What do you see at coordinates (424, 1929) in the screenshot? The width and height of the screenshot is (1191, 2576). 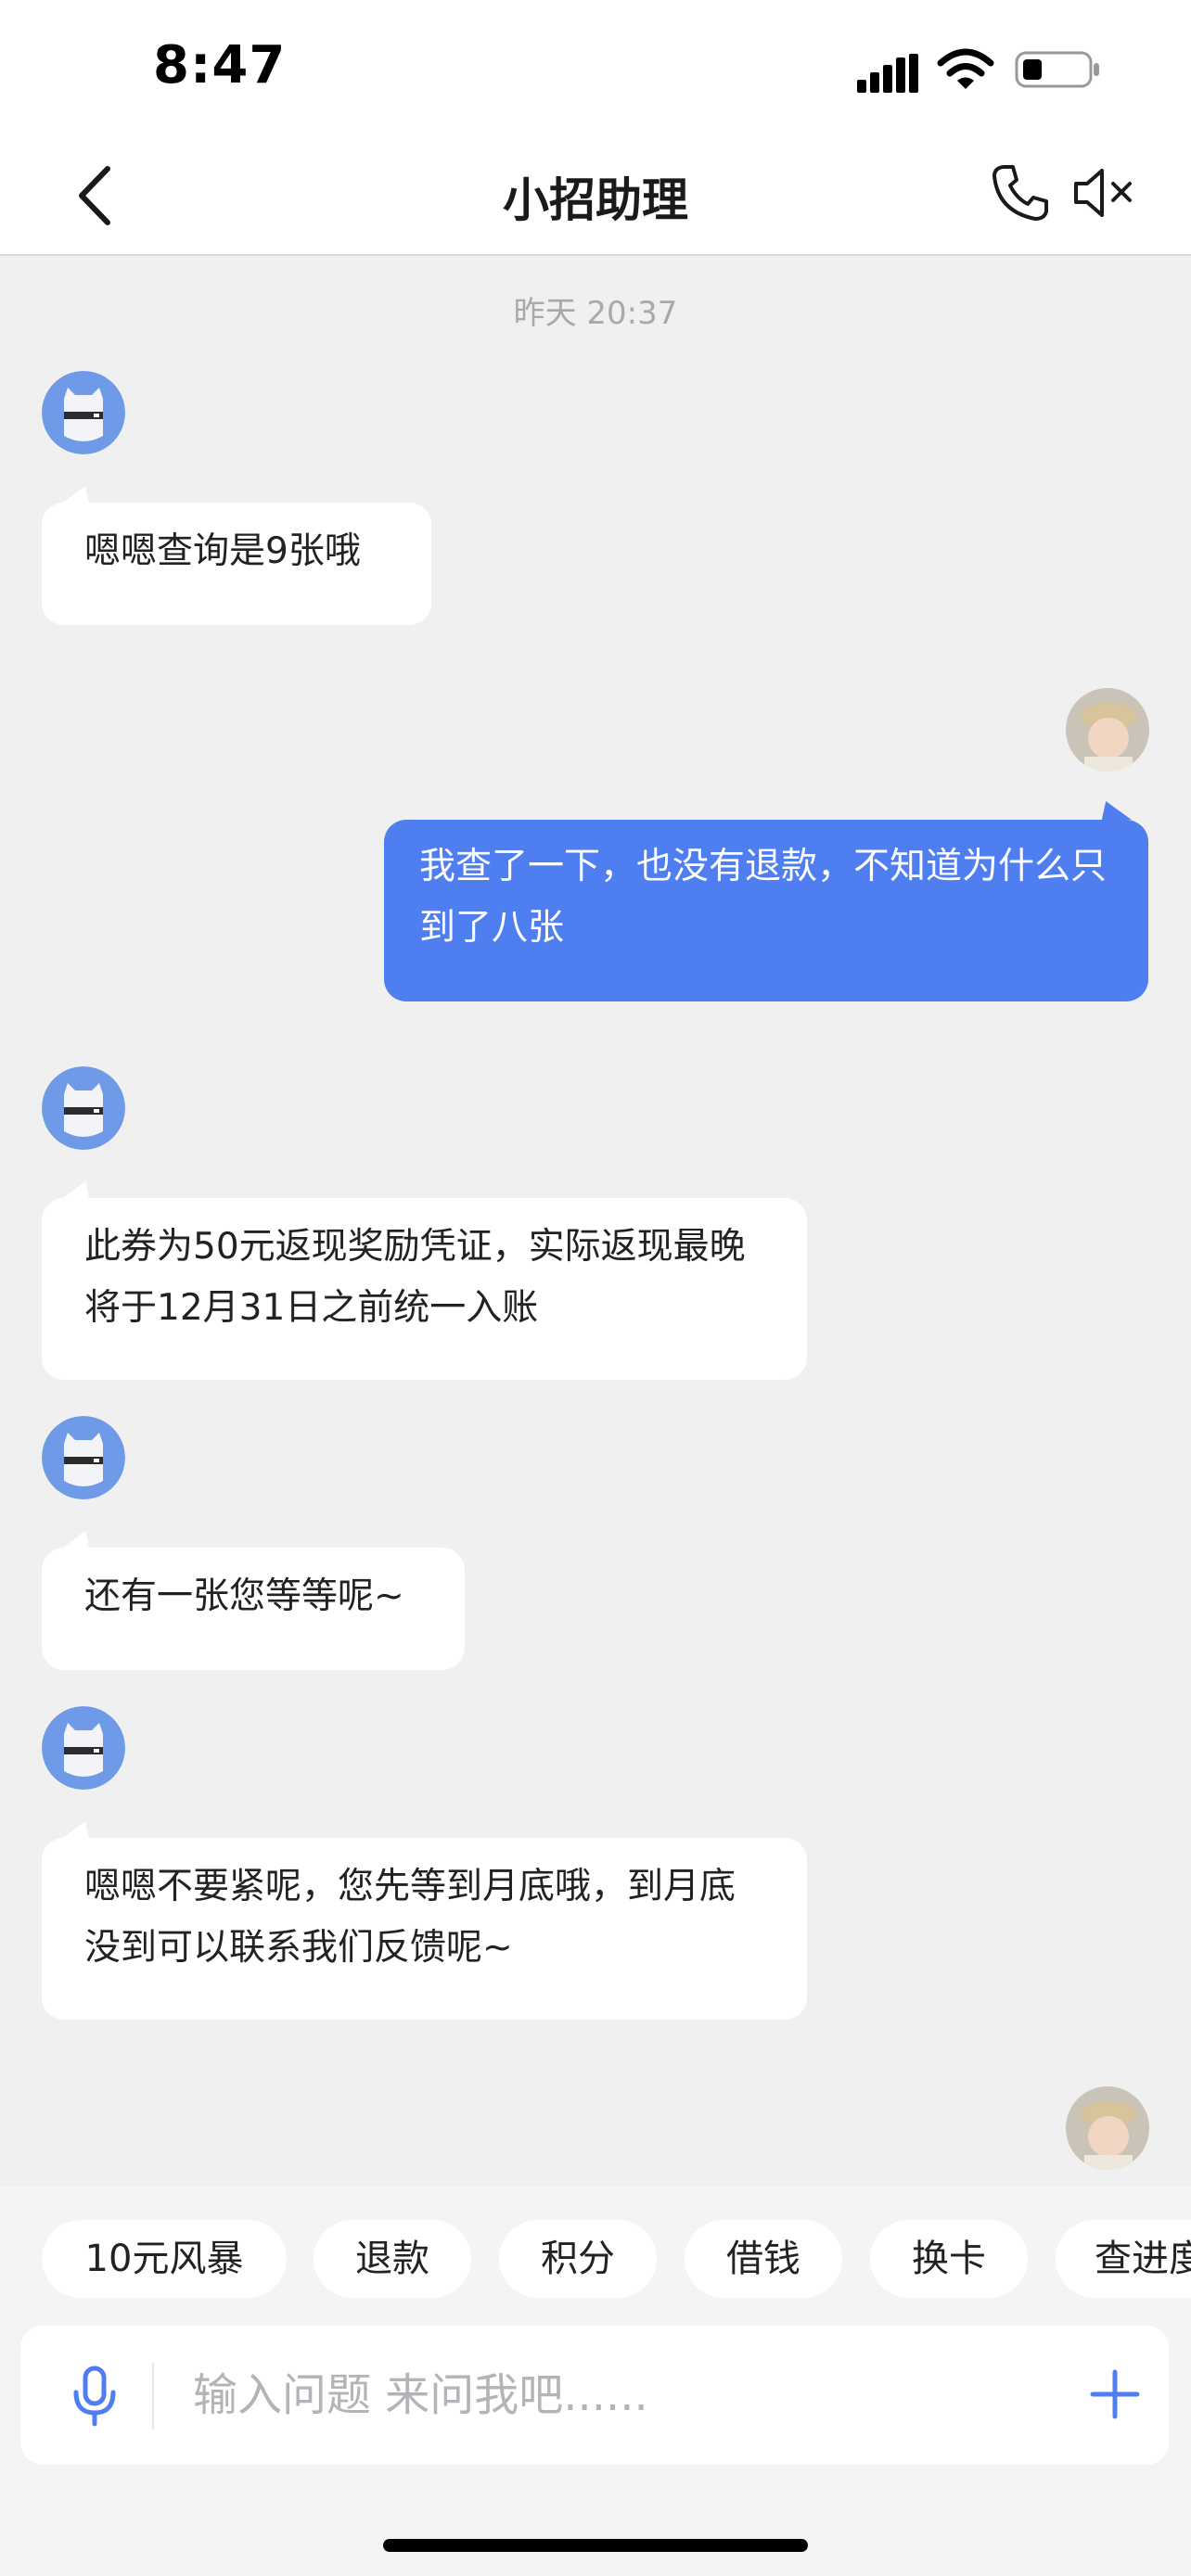 I see `incoming-message: 嗯嗯不要紧呢，您先等到月底哦，到月底没到可以联系我们反馈呢~` at bounding box center [424, 1929].